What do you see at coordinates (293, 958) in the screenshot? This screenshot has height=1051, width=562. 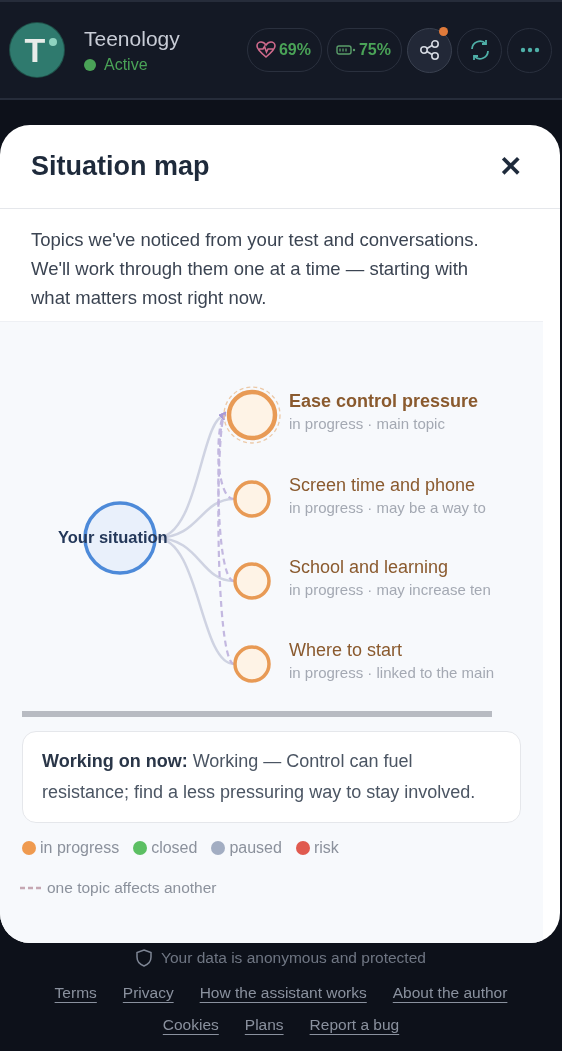 I see `privacy-note: Your data is anonymous and protected` at bounding box center [293, 958].